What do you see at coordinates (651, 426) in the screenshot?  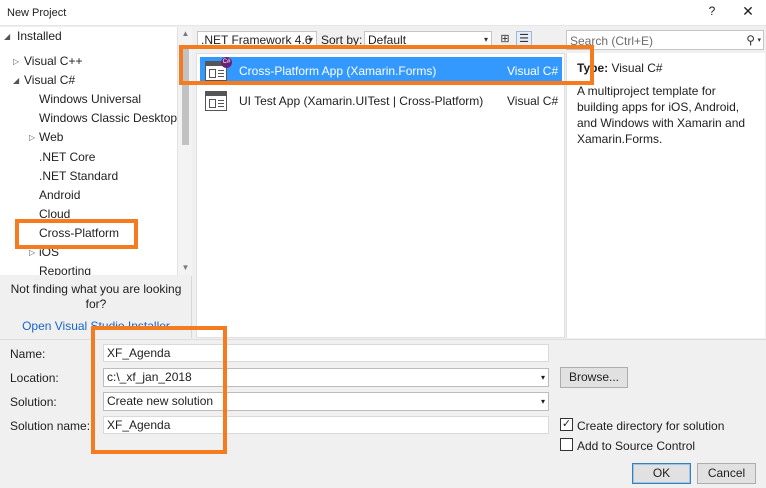 I see `create-directory-label: Create directory for solution` at bounding box center [651, 426].